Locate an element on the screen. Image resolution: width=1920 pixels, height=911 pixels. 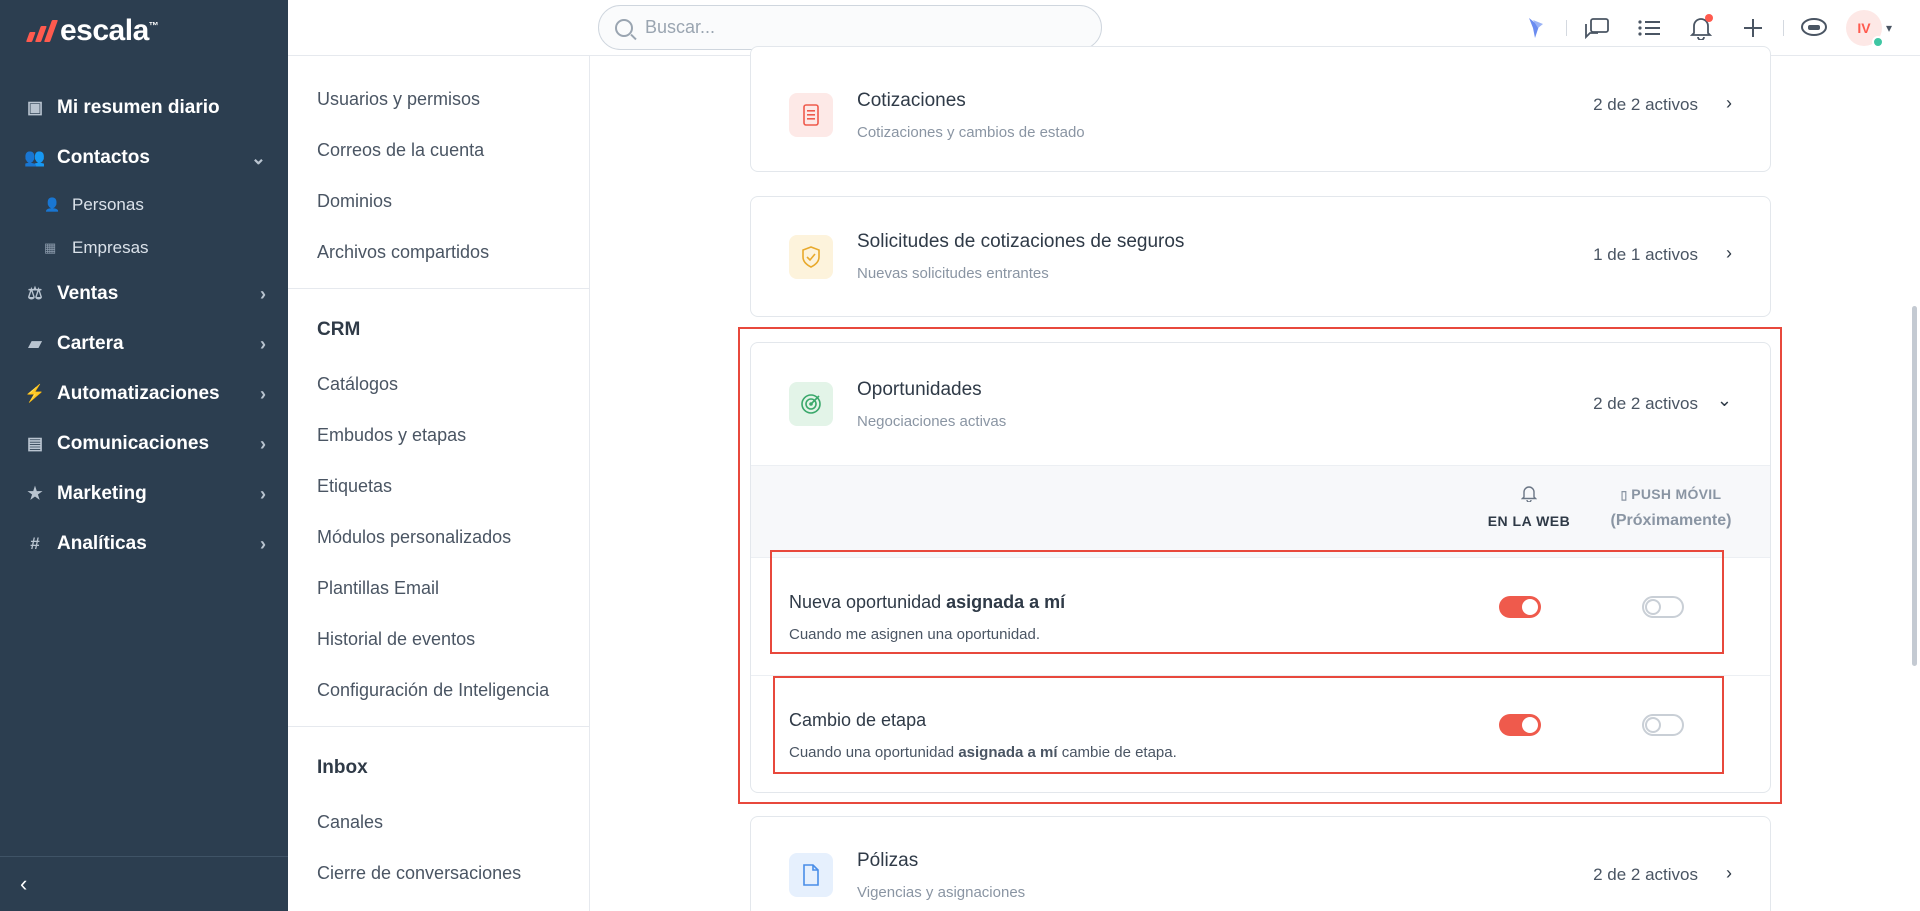
contacts-icon: 👥 is located at coordinates (35, 157).